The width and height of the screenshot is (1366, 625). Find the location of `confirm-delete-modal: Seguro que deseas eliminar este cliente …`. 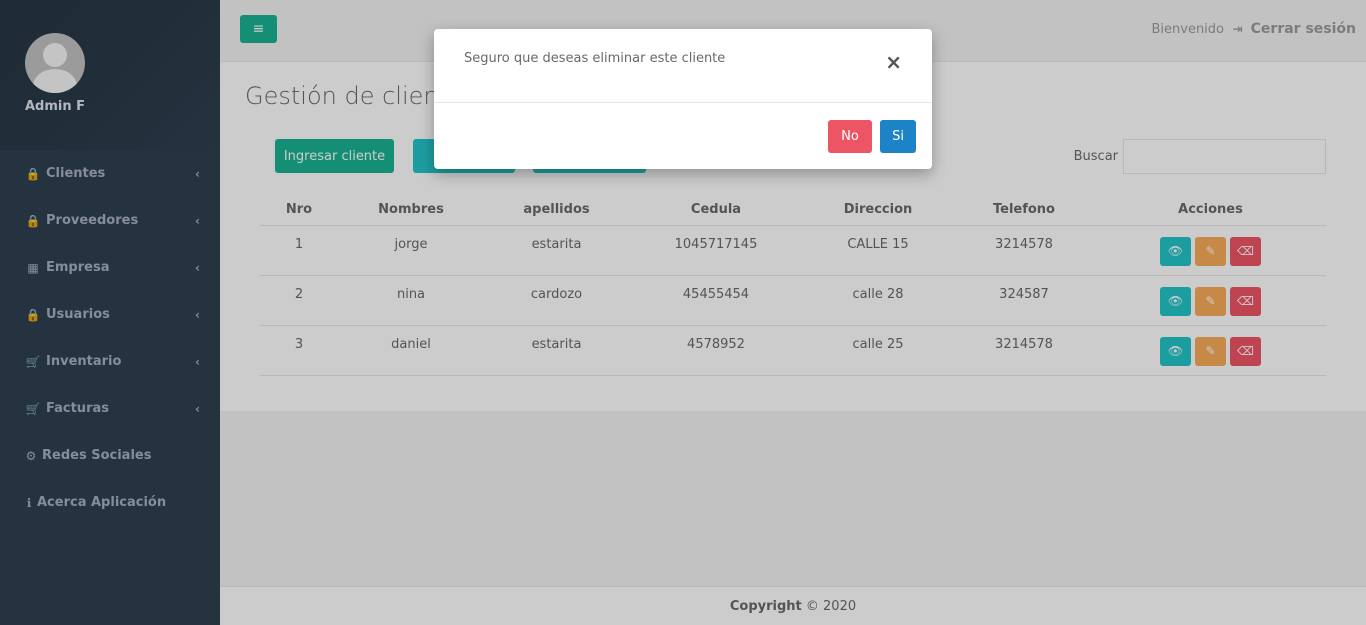

confirm-delete-modal: Seguro que deseas eliminar este cliente … is located at coordinates (683, 99).